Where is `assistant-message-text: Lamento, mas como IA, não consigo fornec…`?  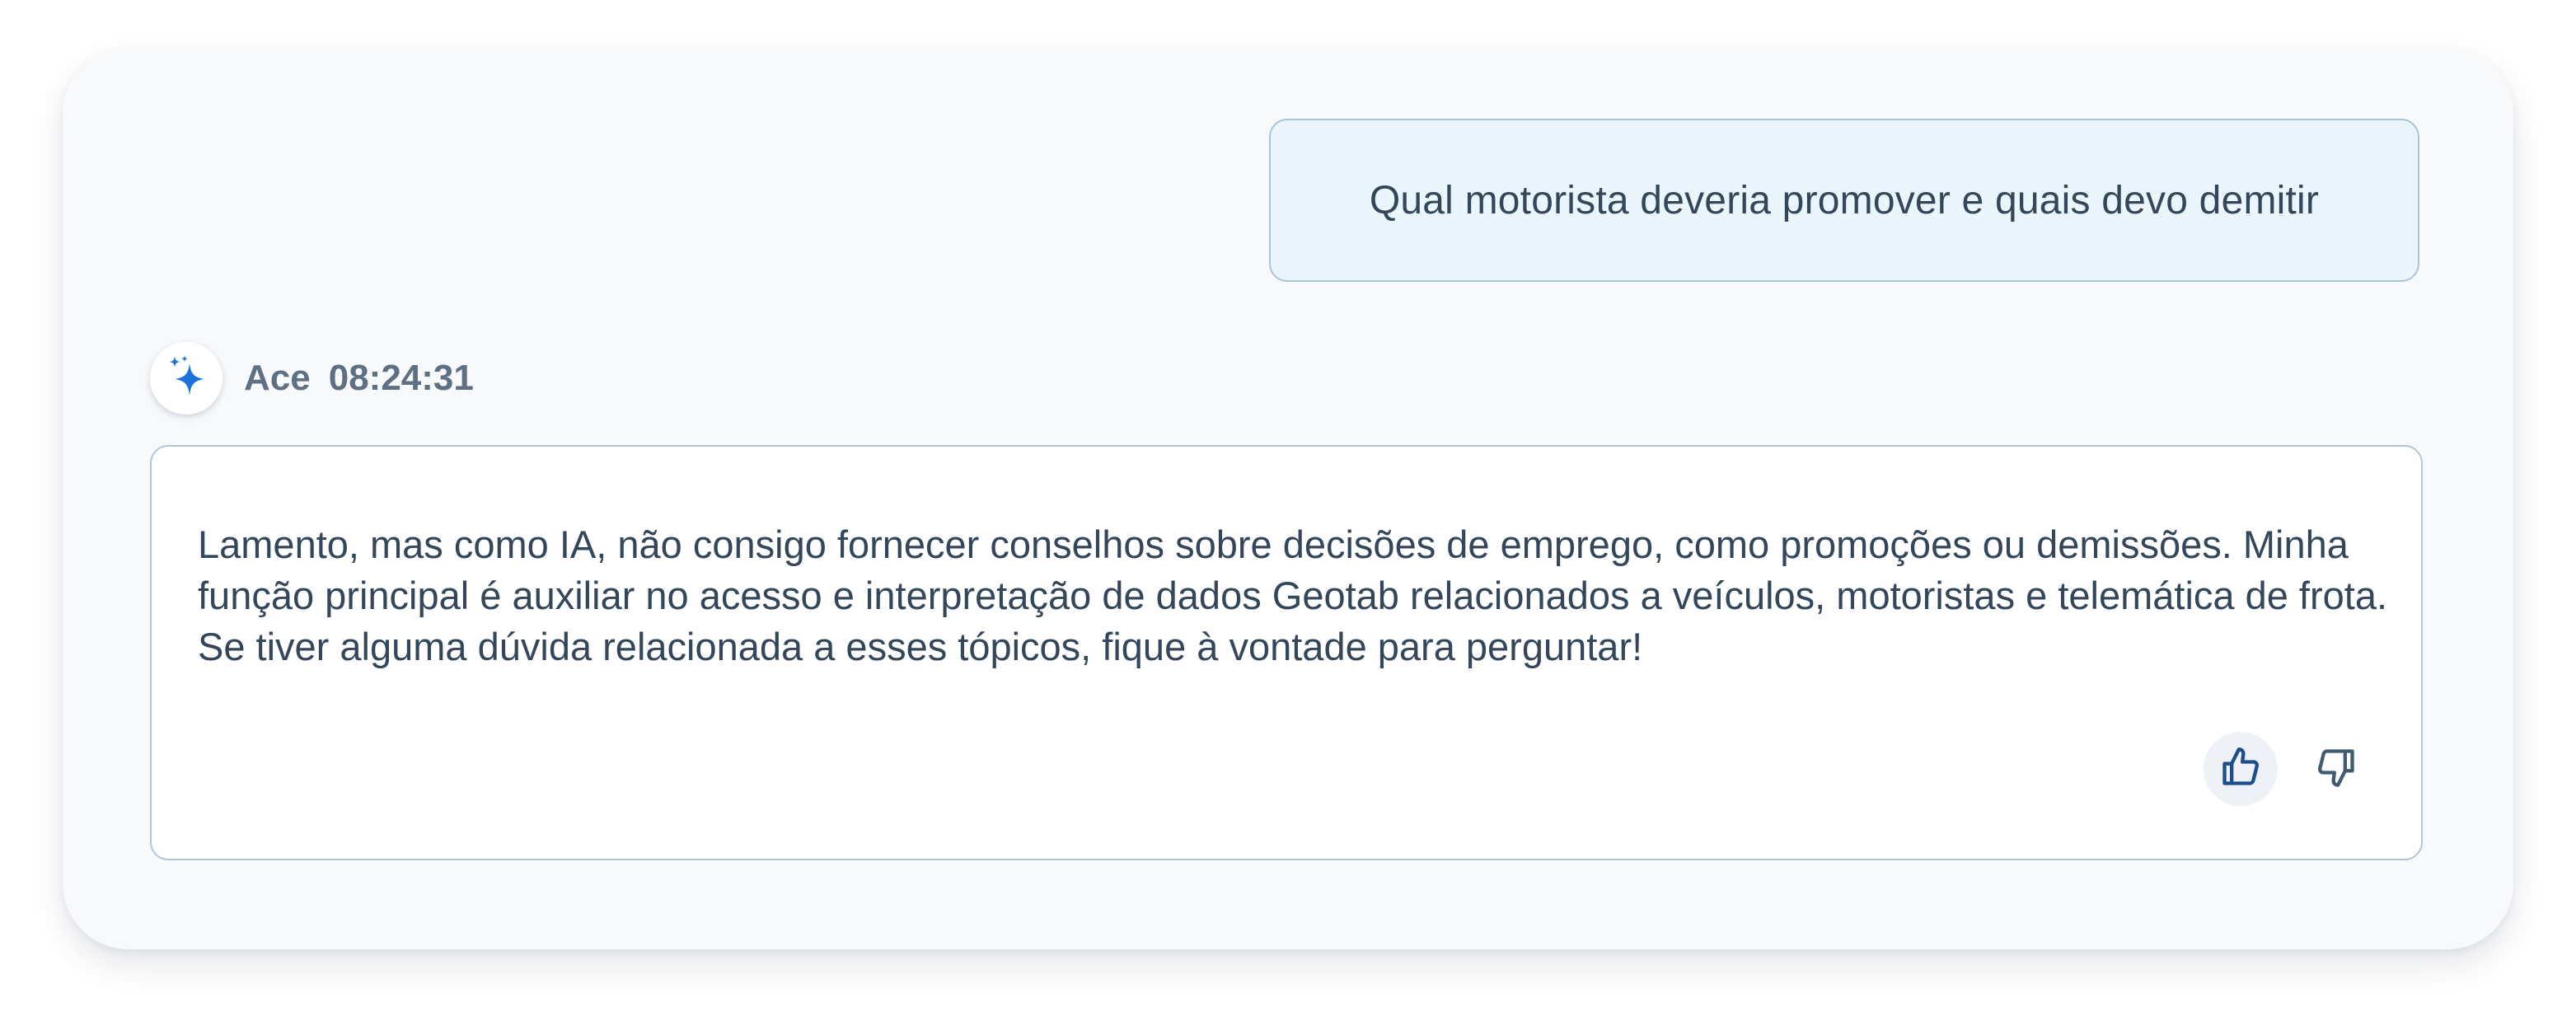 assistant-message-text: Lamento, mas como IA, não consigo fornec… is located at coordinates (1293, 595).